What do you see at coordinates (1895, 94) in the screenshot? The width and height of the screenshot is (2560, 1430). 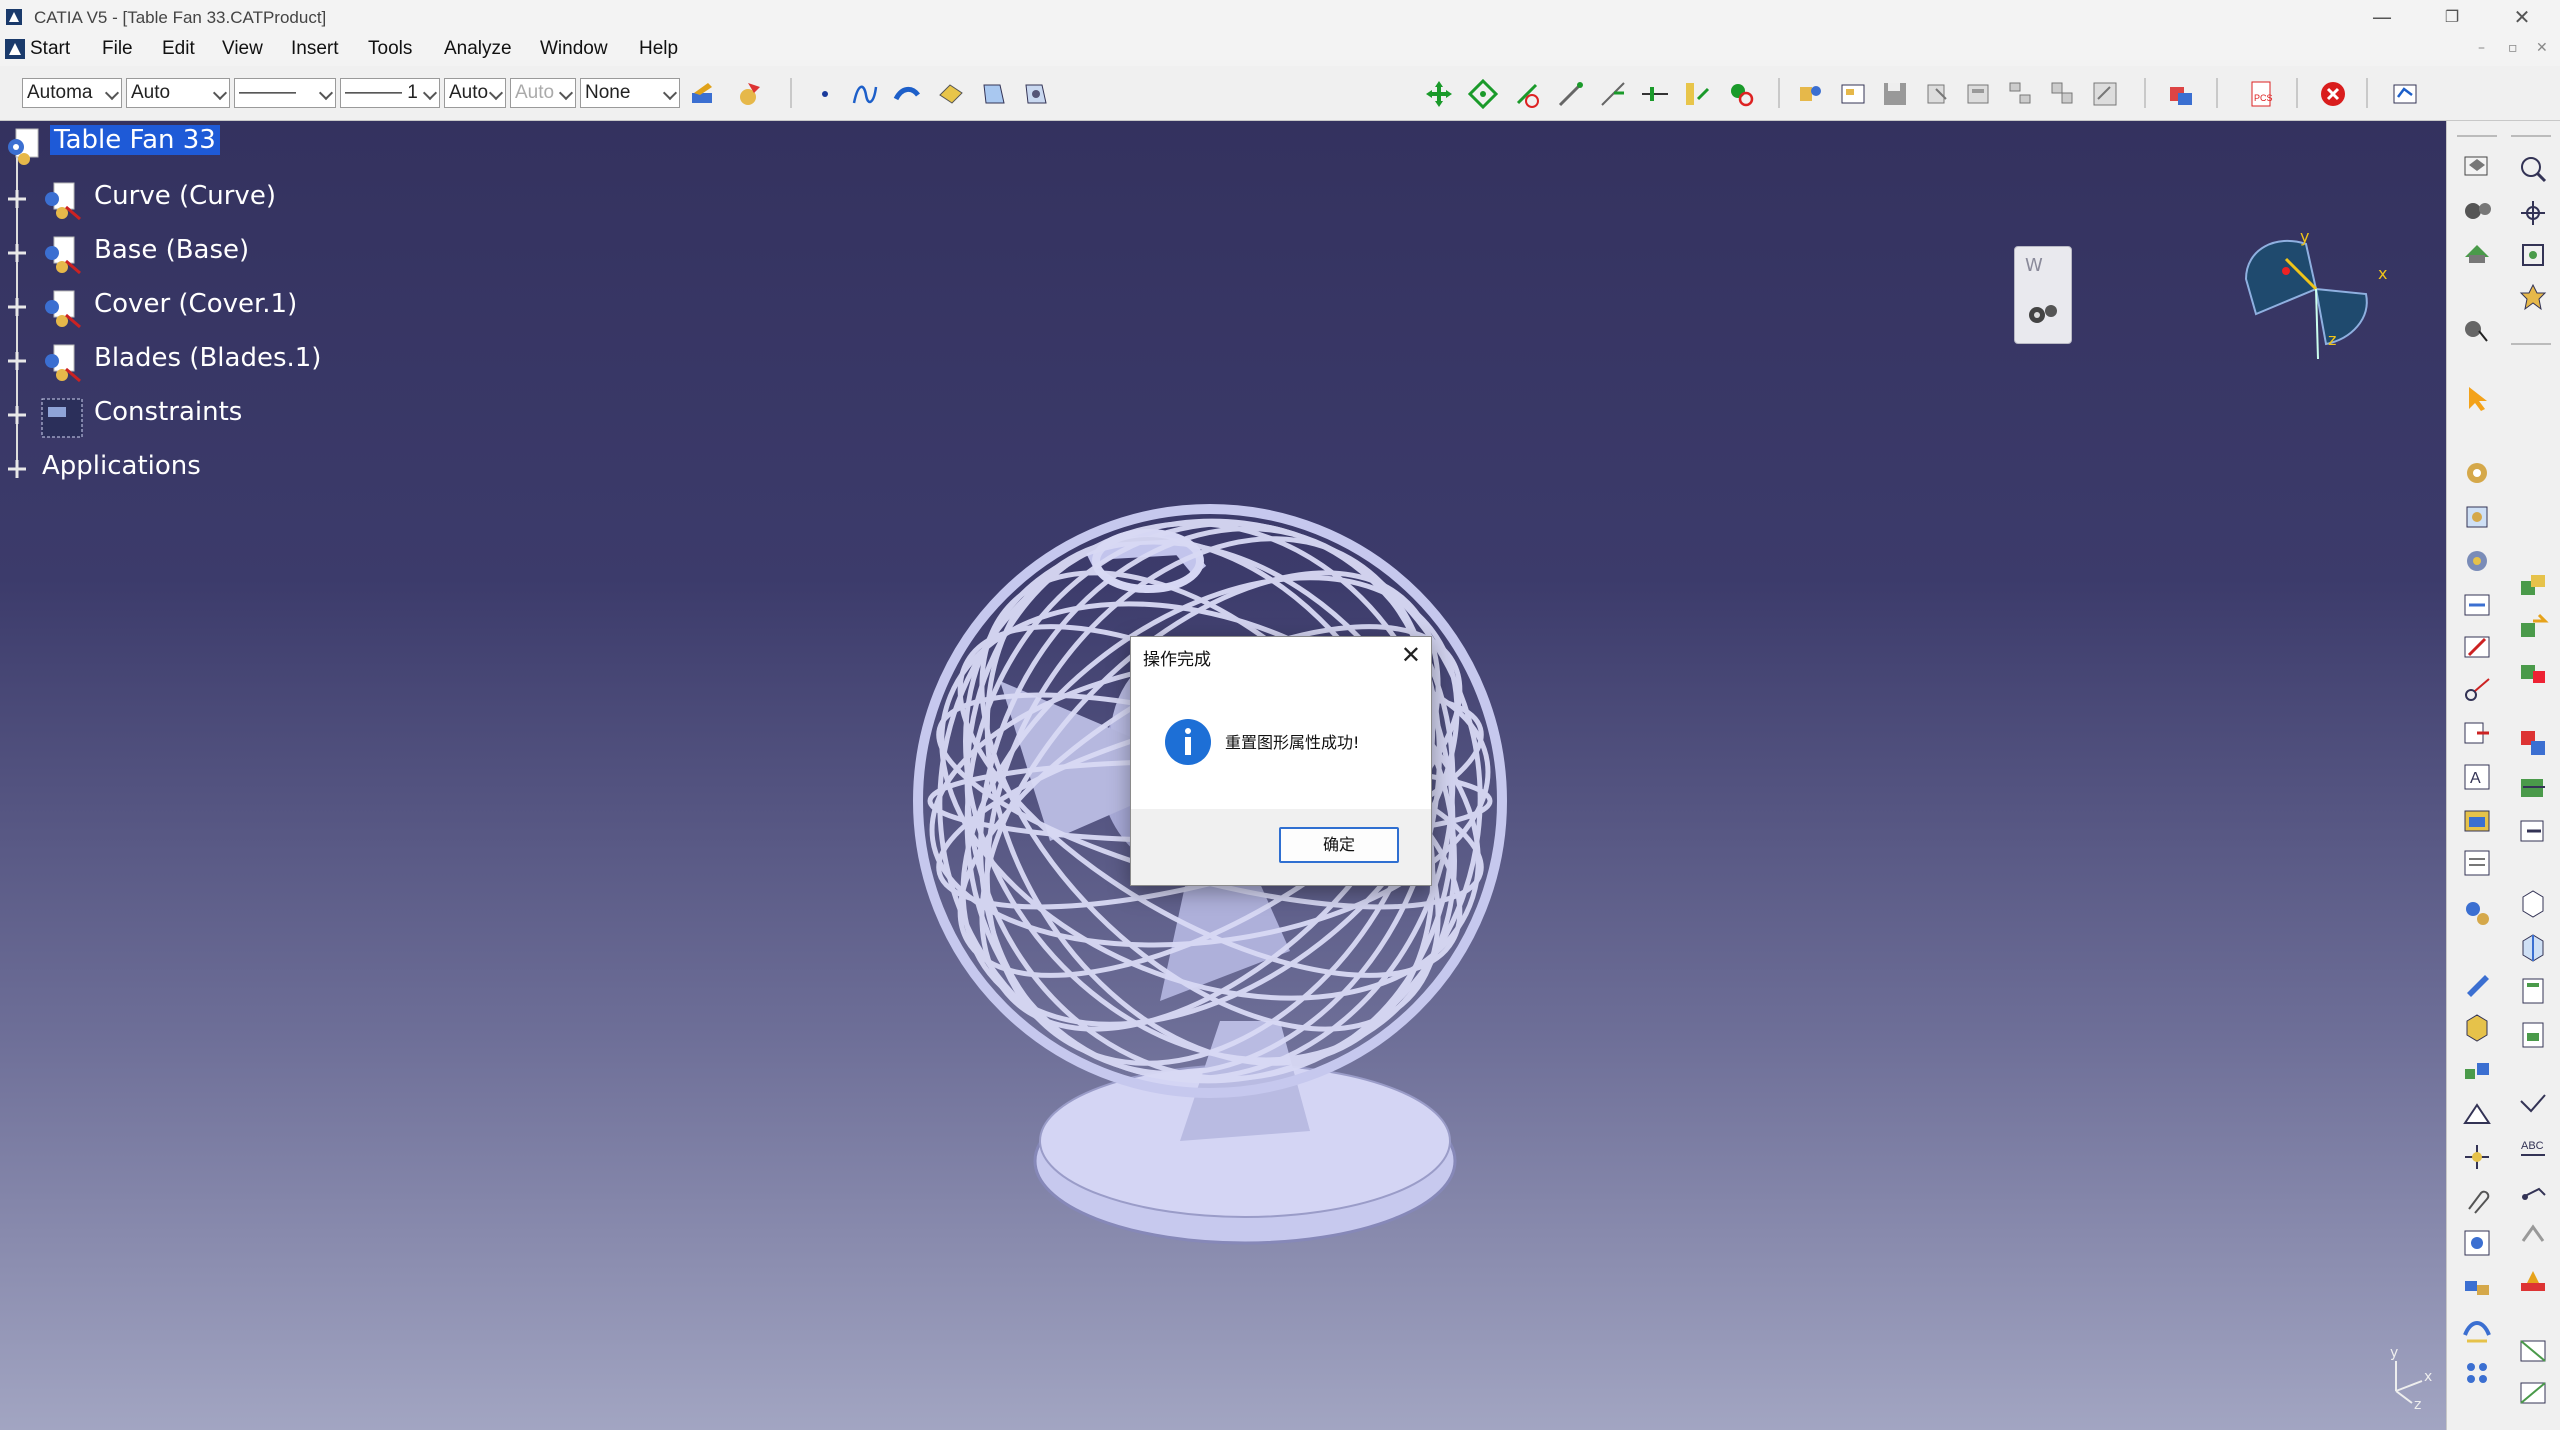 I see `save-icon` at bounding box center [1895, 94].